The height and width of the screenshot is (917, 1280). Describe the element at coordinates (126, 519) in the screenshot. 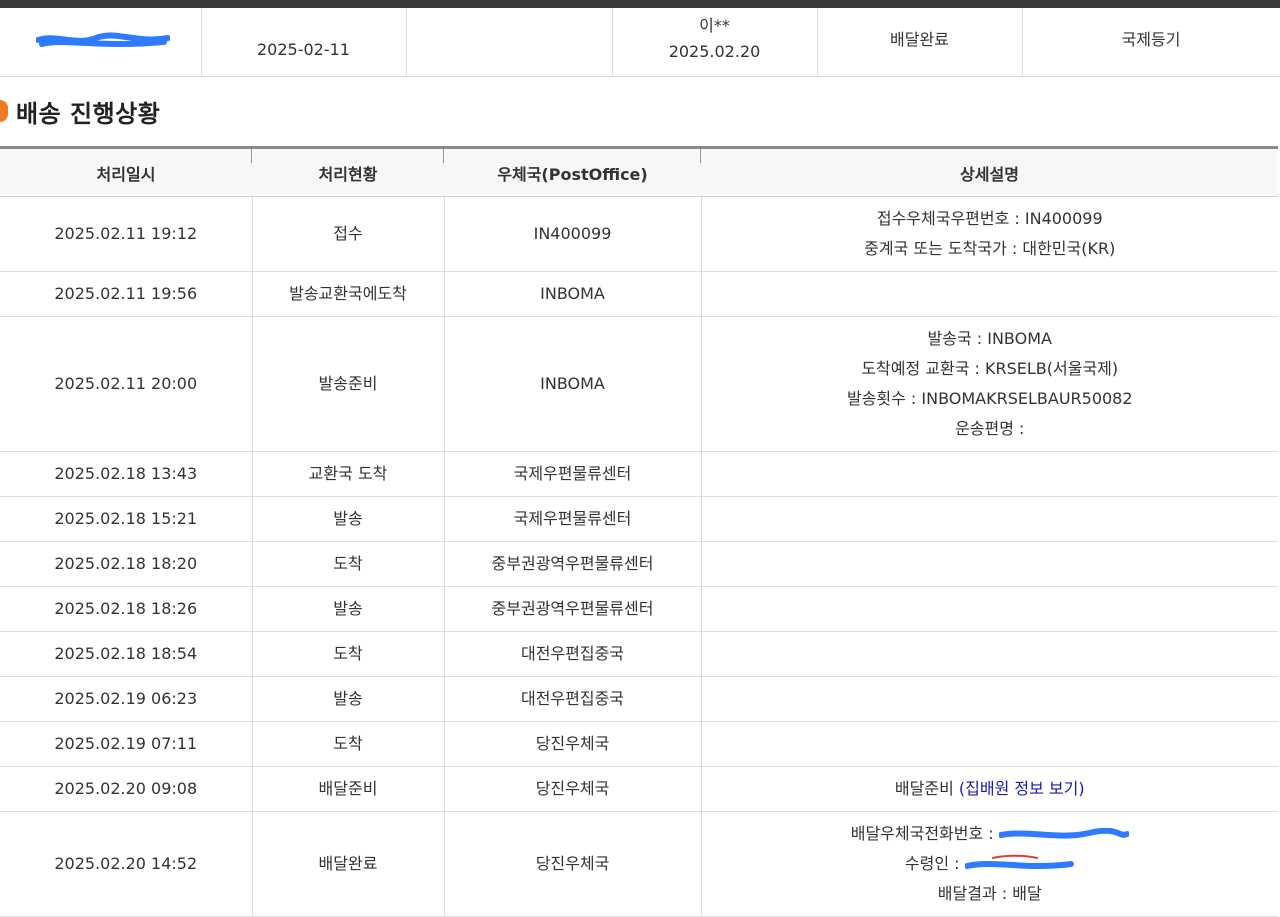

I see `row-datetime: 2025.02.18 15:21` at that location.